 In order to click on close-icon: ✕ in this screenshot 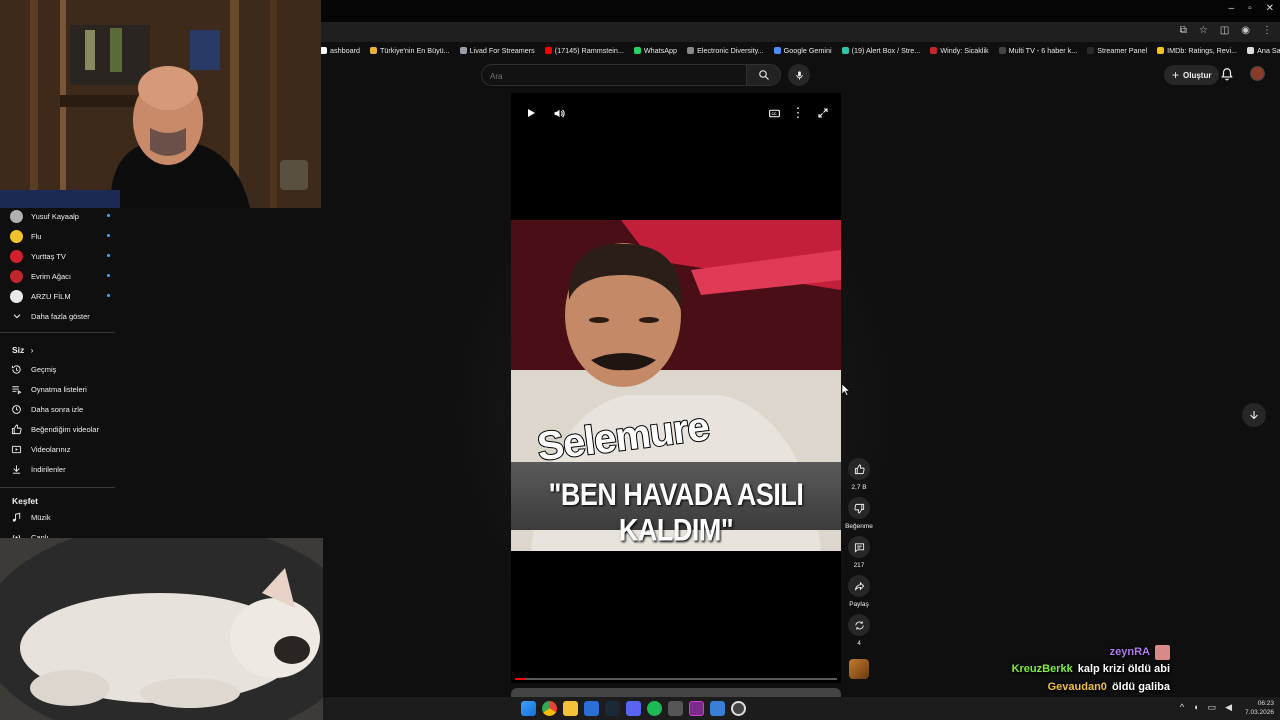, I will do `click(1270, 8)`.